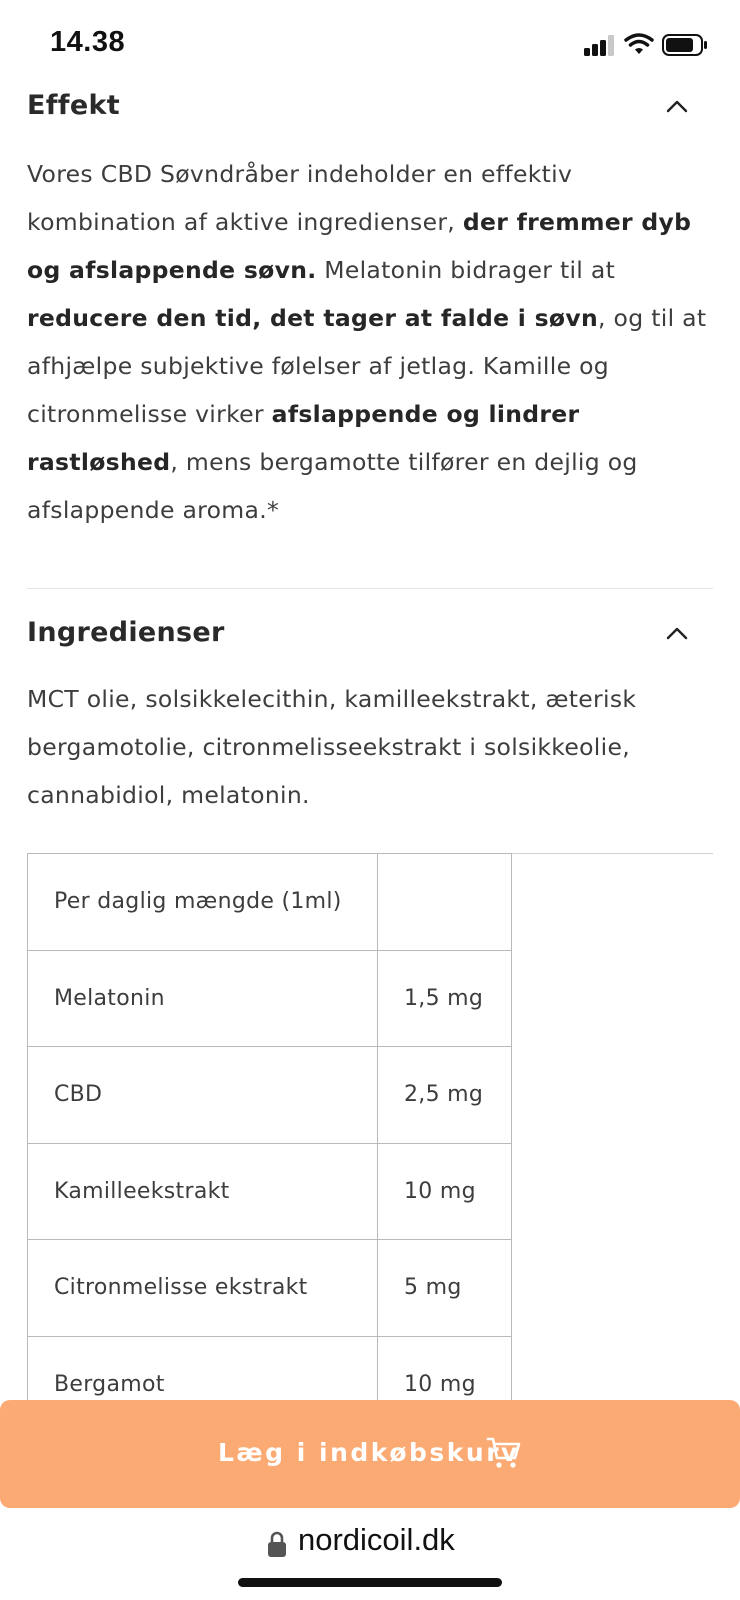 The width and height of the screenshot is (740, 1600). Describe the element at coordinates (444, 1288) in the screenshot. I see `ingredient-amount: 5 mg` at that location.